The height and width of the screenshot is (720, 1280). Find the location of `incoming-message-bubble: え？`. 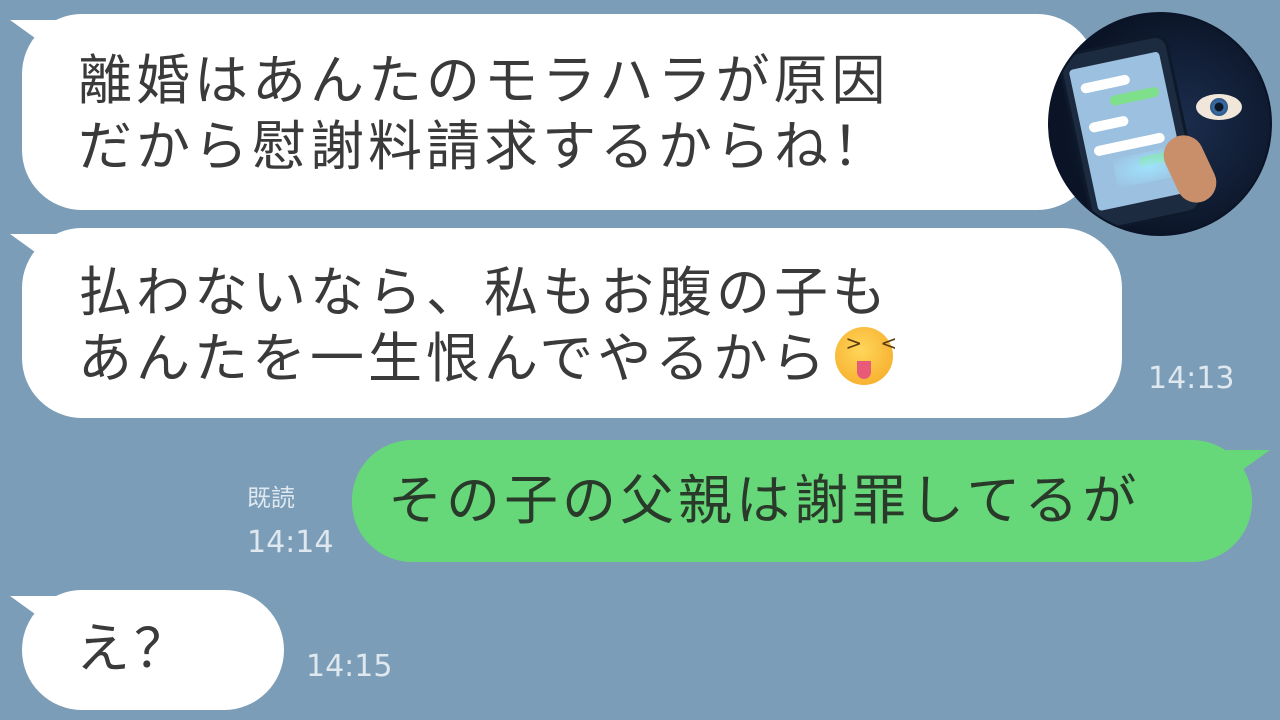

incoming-message-bubble: え？ is located at coordinates (147, 650).